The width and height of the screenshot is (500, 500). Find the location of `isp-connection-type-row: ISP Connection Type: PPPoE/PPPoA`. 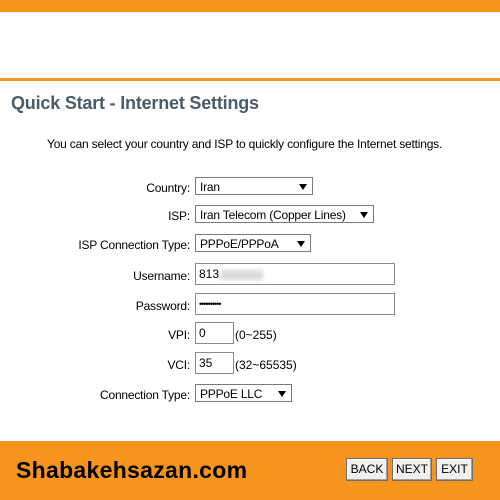

isp-connection-type-row: ISP Connection Type: PPPoE/PPPoA is located at coordinates (250, 245).